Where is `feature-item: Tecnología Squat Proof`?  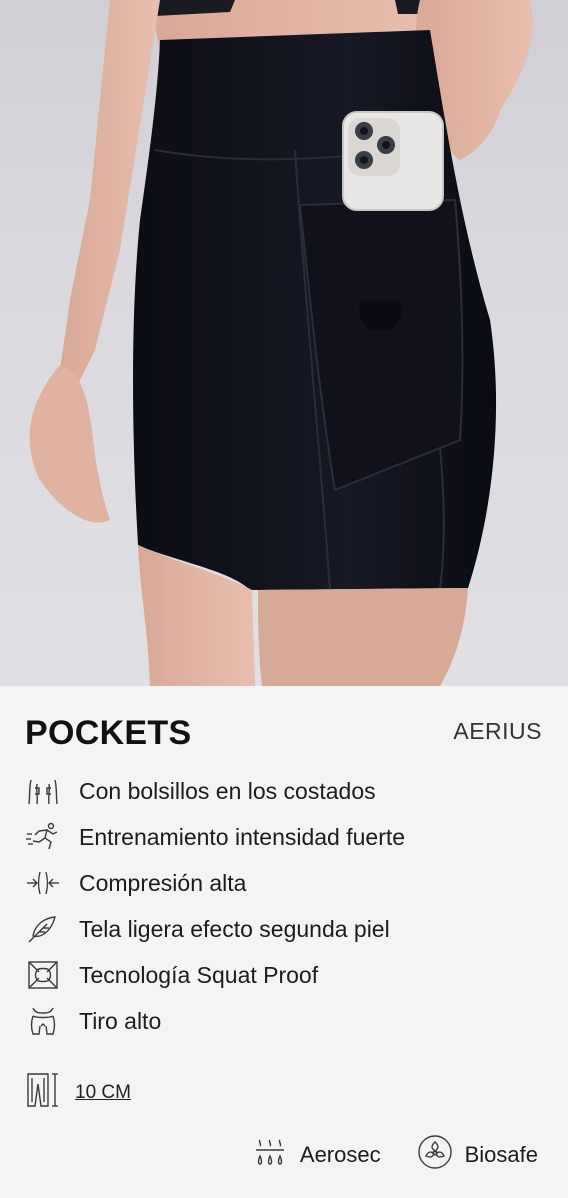 feature-item: Tecnología Squat Proof is located at coordinates (285, 975).